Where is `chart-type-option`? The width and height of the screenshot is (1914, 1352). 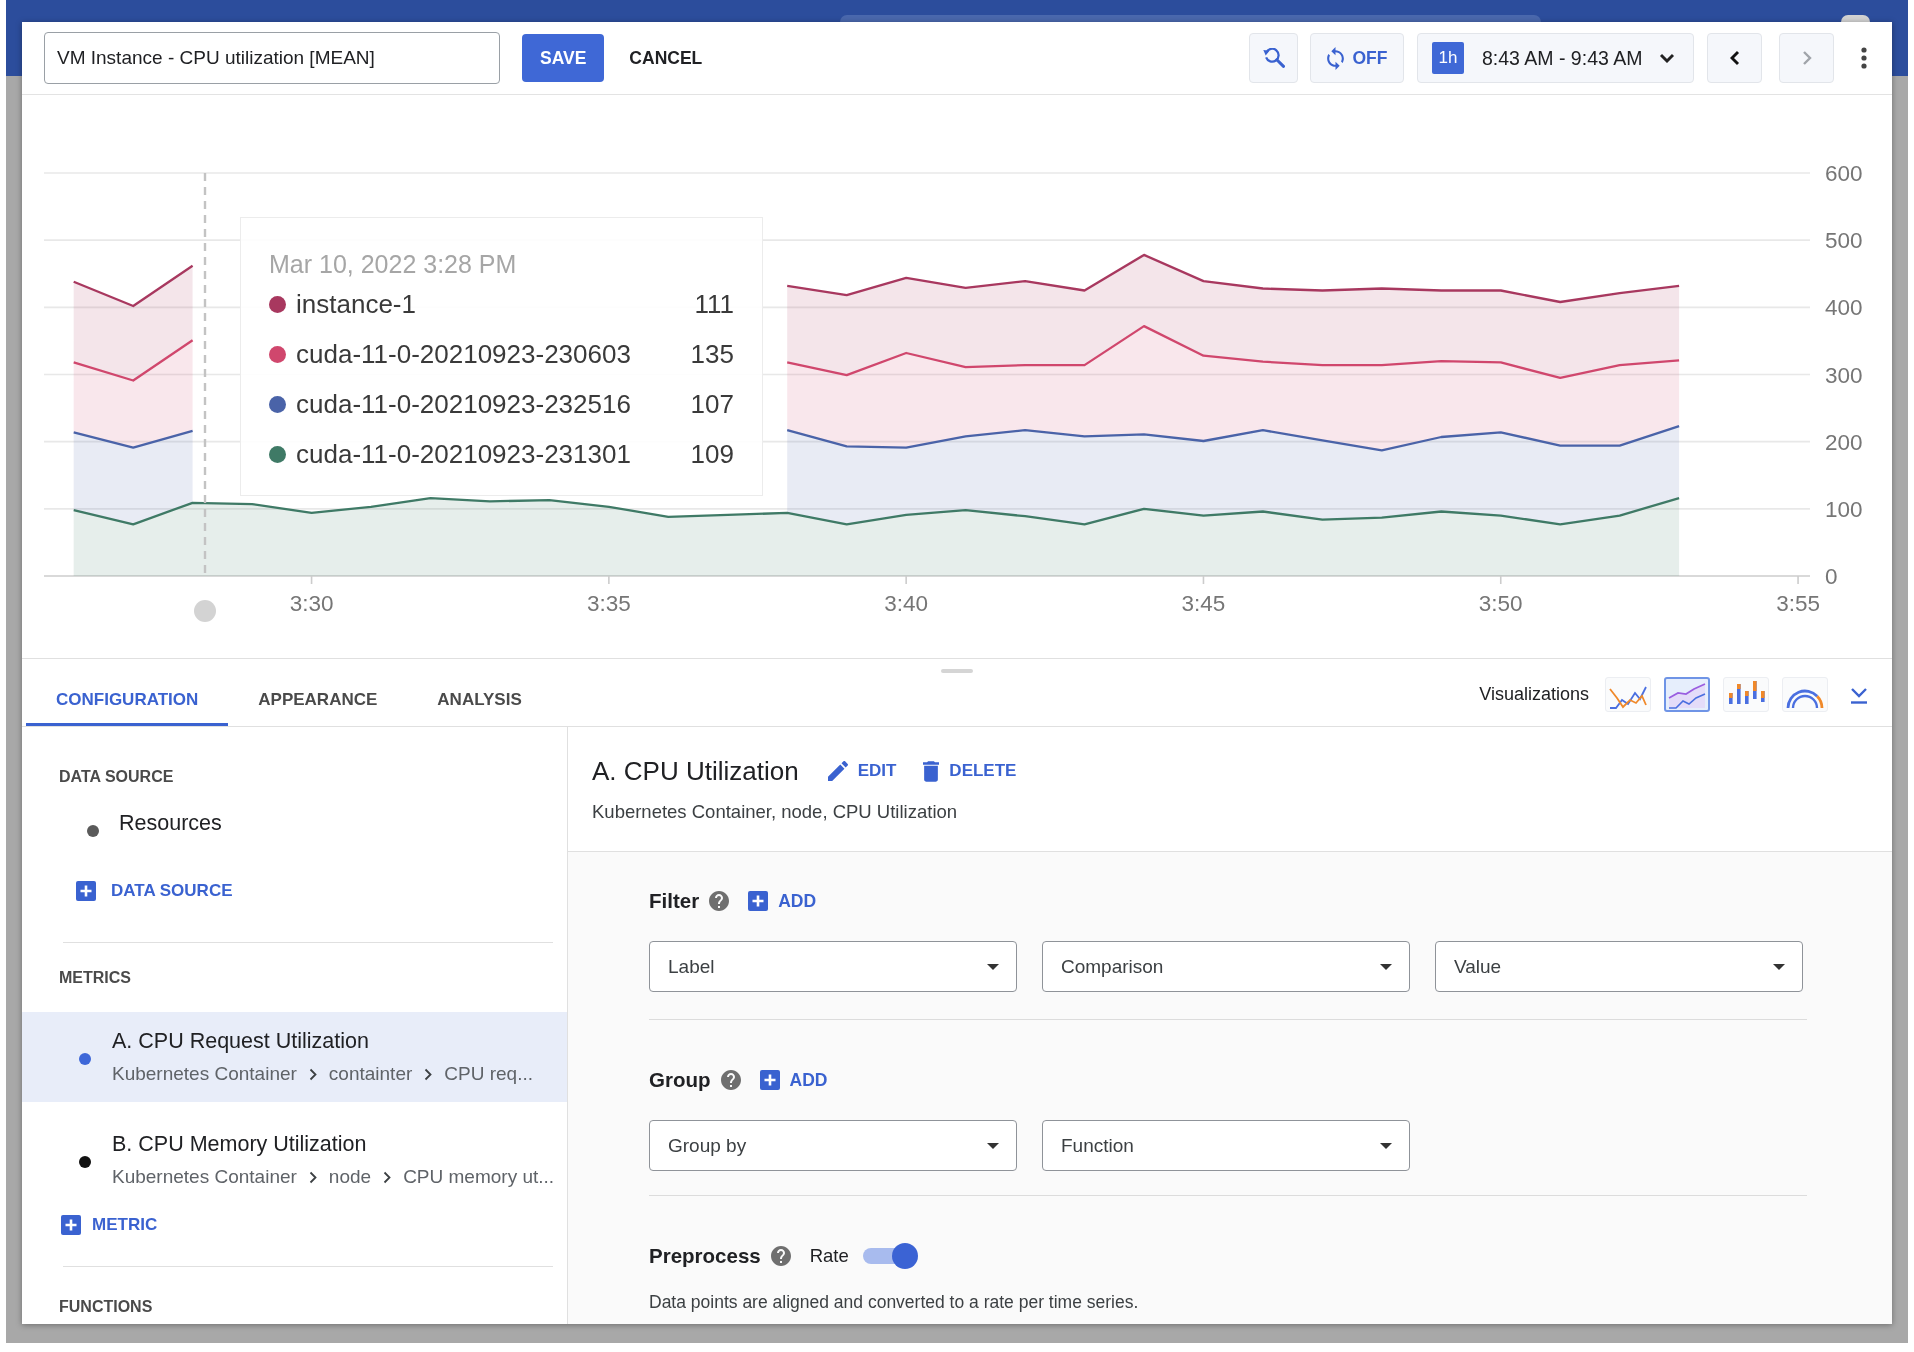 chart-type-option is located at coordinates (1687, 694).